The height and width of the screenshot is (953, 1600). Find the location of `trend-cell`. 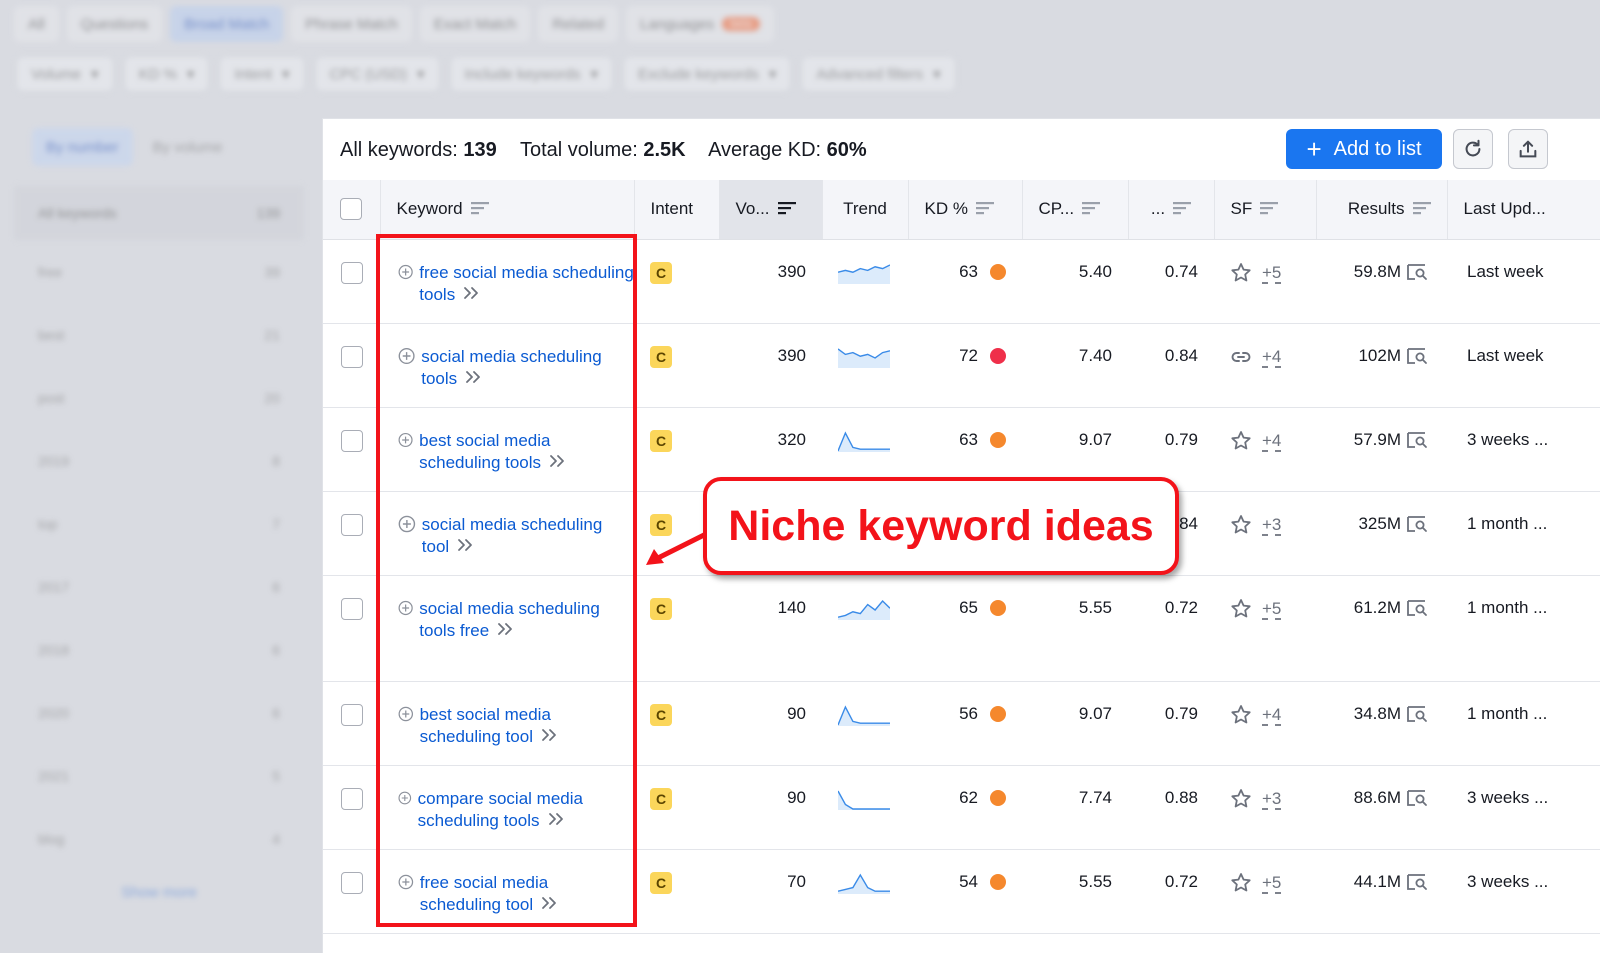

trend-cell is located at coordinates (865, 723).